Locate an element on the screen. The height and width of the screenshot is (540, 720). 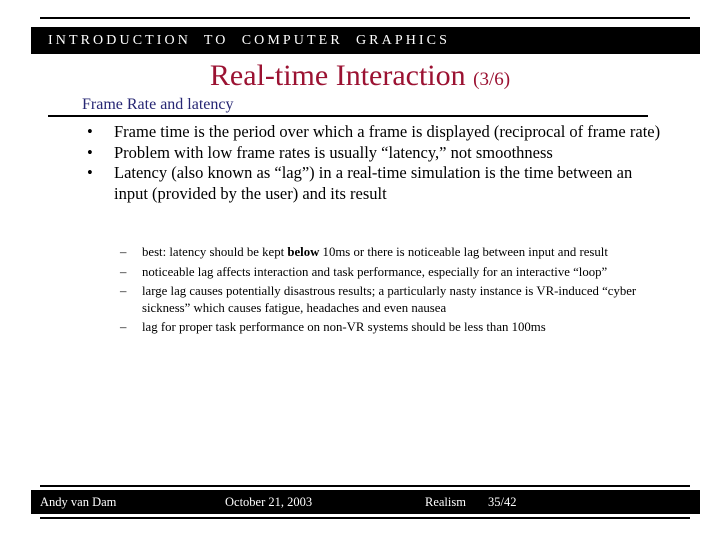
footer-divider-bottom is located at coordinates (365, 518).